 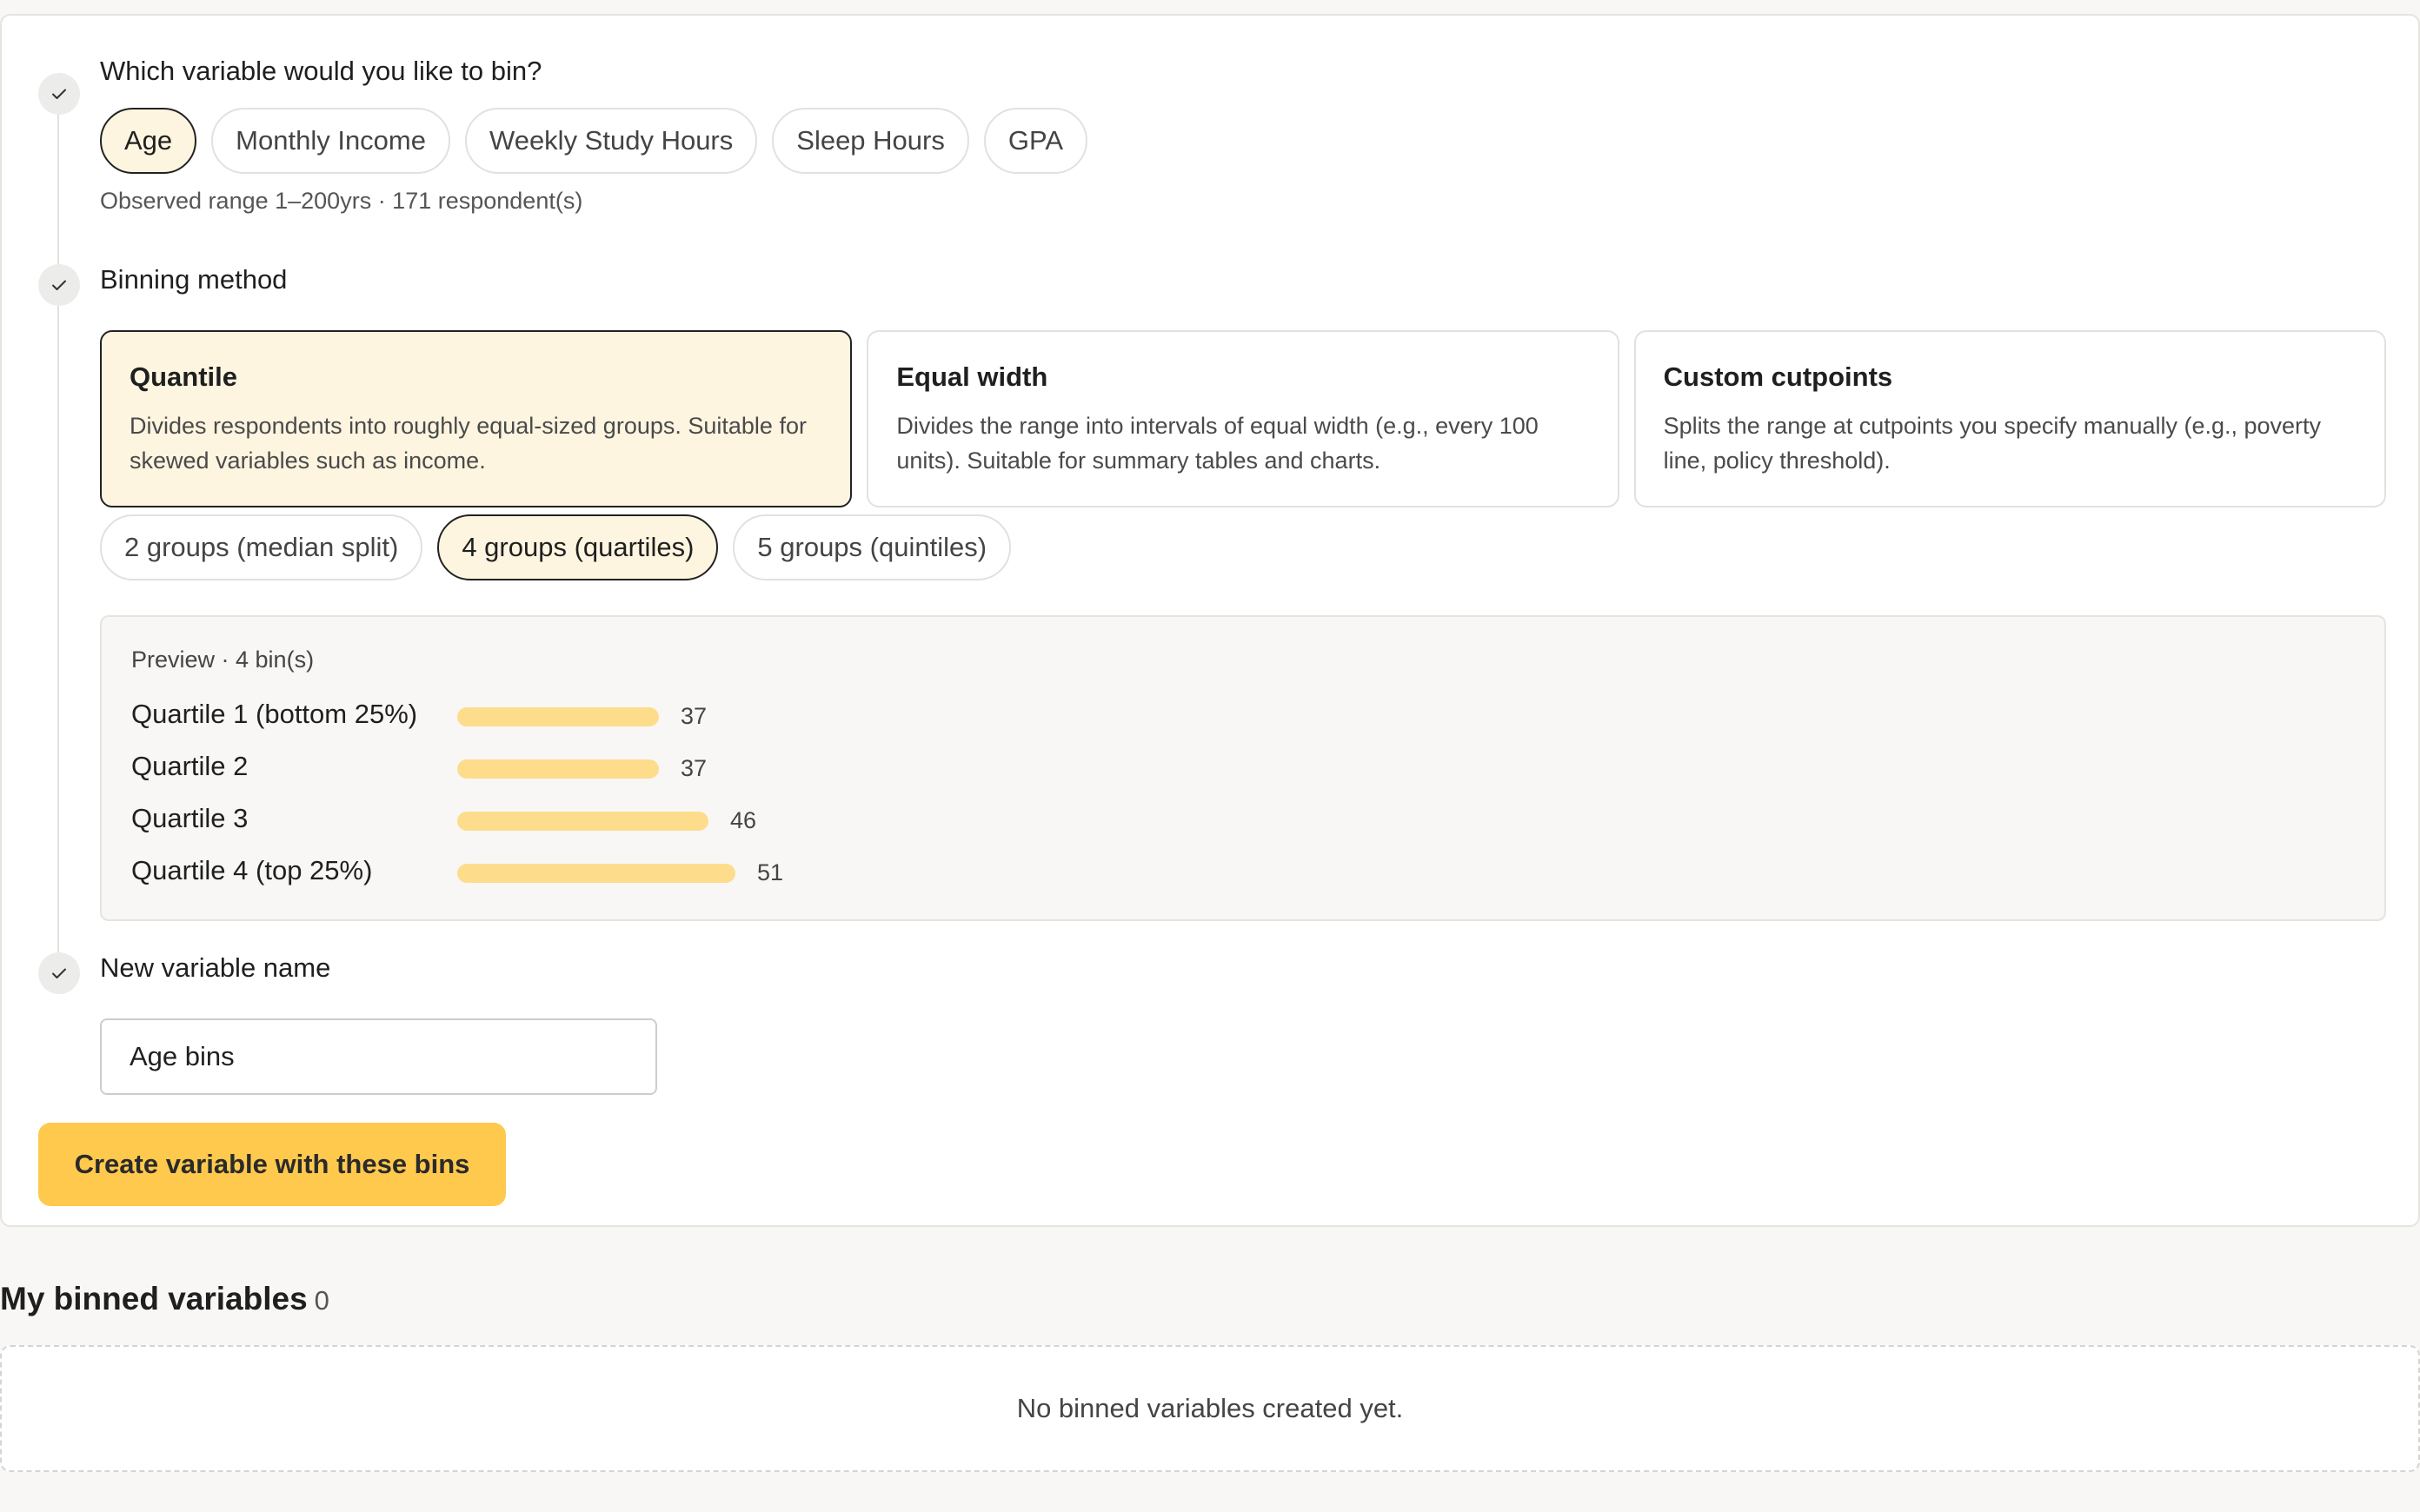 I want to click on variable-option-gpa: GPA, so click(x=1035, y=141).